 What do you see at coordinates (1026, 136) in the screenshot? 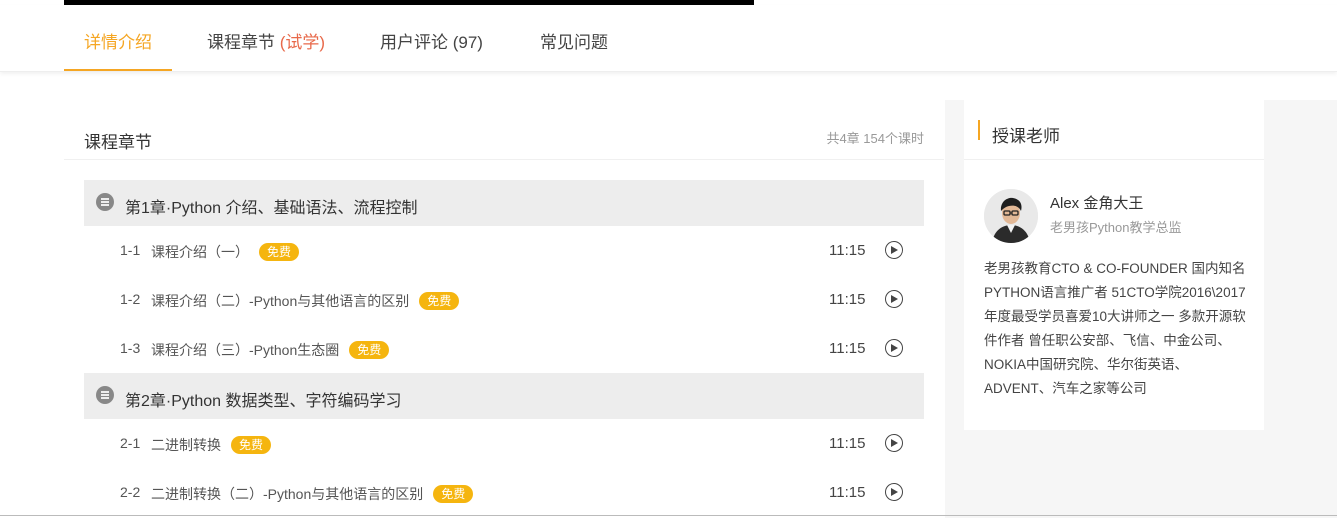
I see `teacher-section-title: 授课老师` at bounding box center [1026, 136].